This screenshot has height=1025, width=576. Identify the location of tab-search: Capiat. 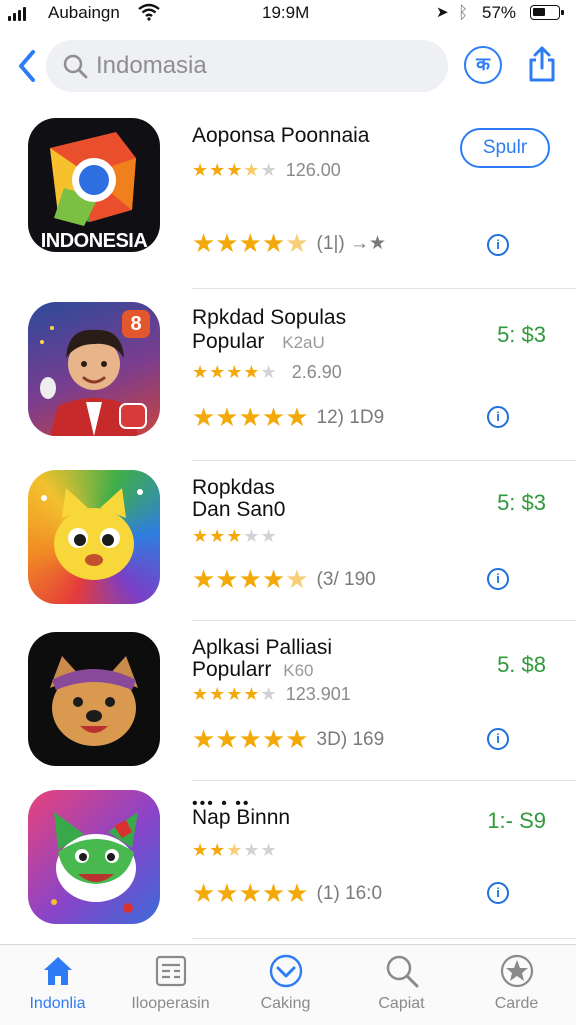
(401, 983).